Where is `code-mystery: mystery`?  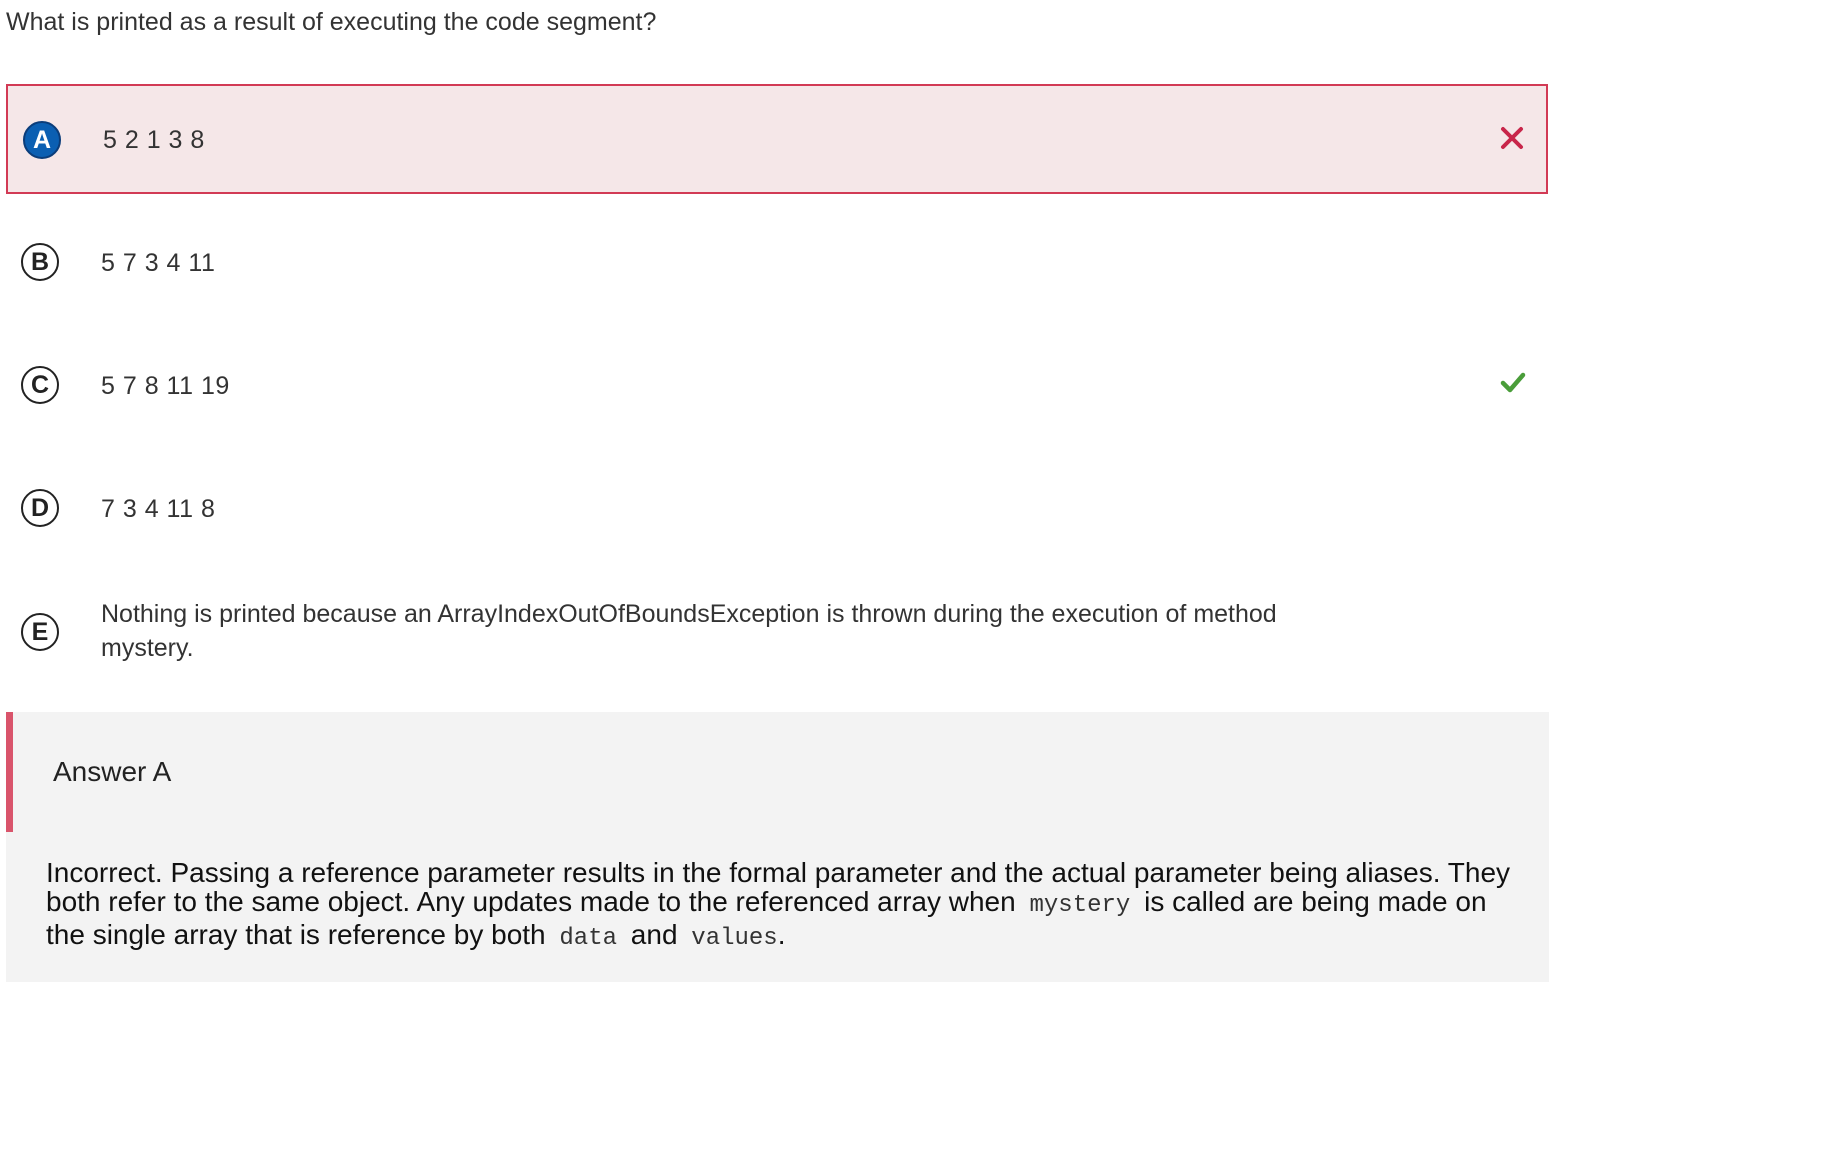
code-mystery: mystery is located at coordinates (1080, 905).